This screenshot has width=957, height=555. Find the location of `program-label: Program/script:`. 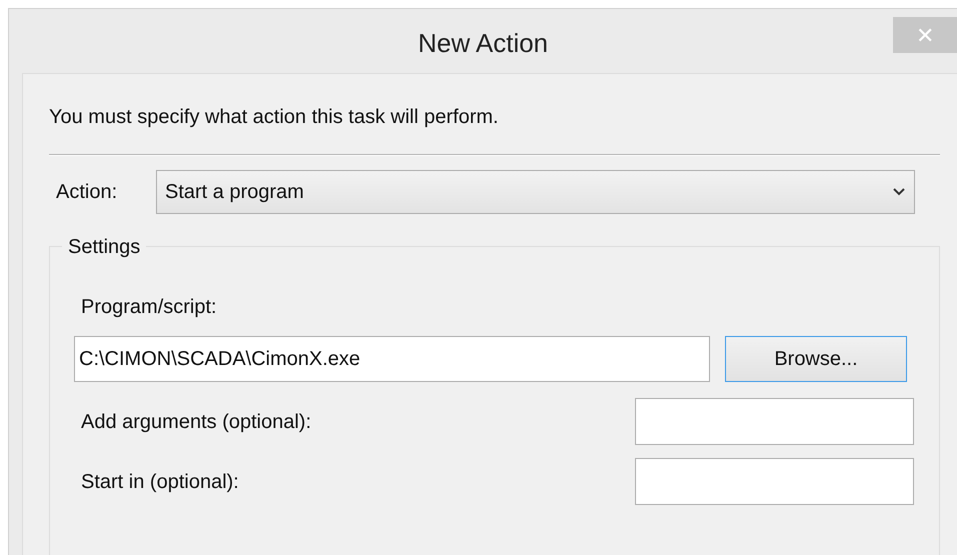

program-label: Program/script: is located at coordinates (149, 307).